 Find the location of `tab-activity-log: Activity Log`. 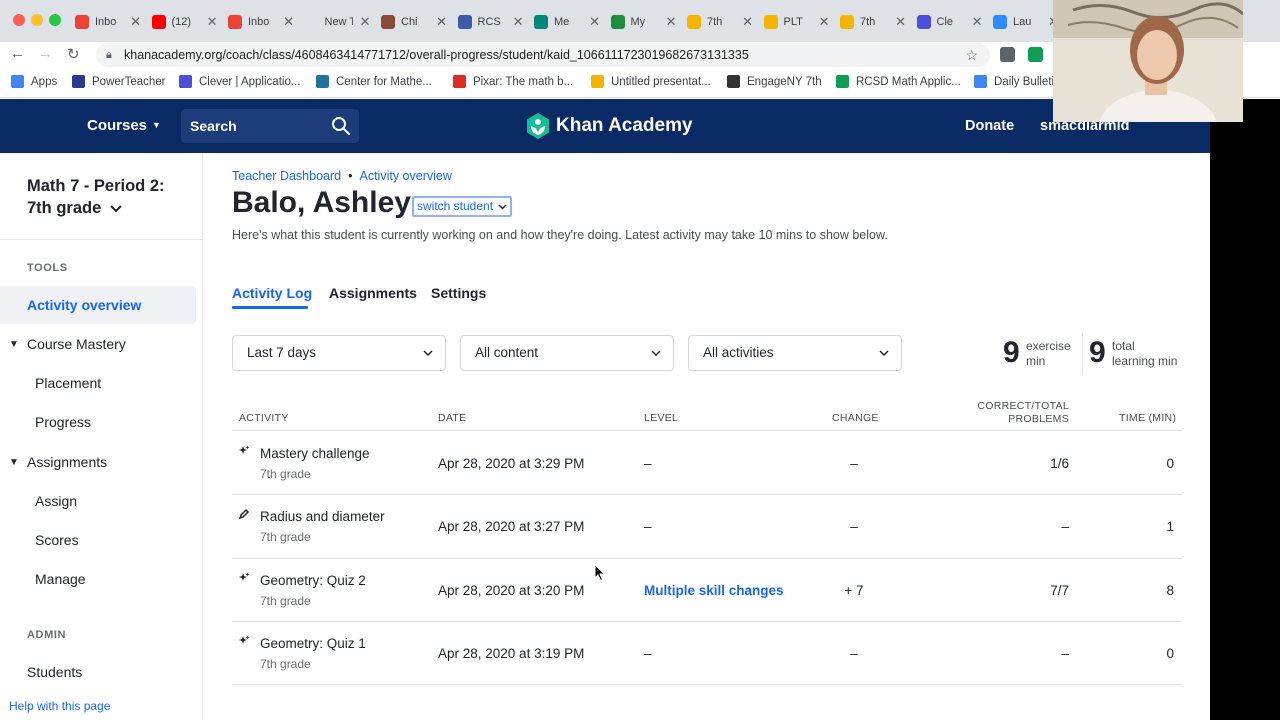

tab-activity-log: Activity Log is located at coordinates (272, 293).